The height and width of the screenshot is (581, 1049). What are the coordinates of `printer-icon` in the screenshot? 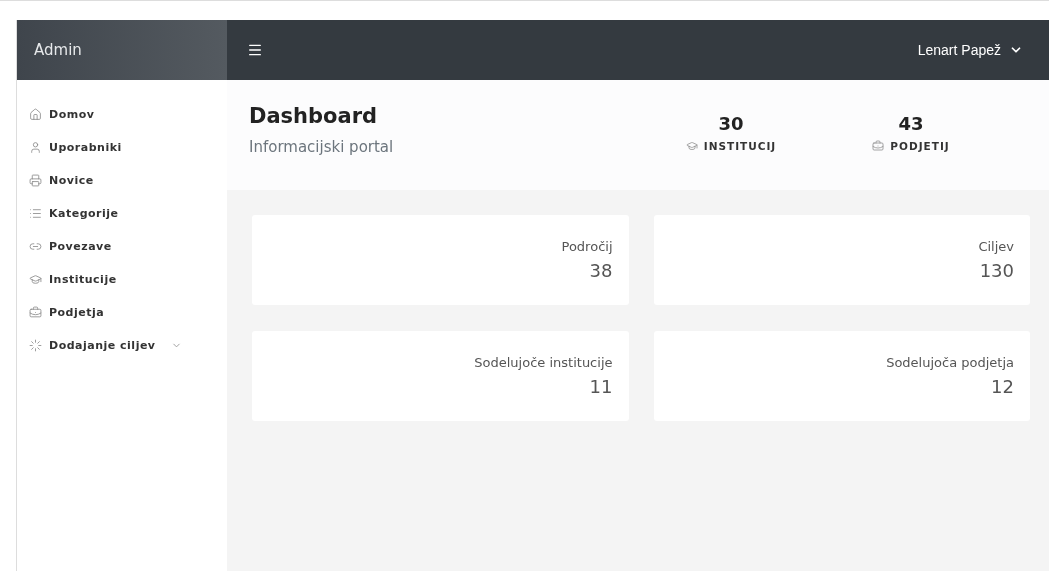 It's located at (35, 180).